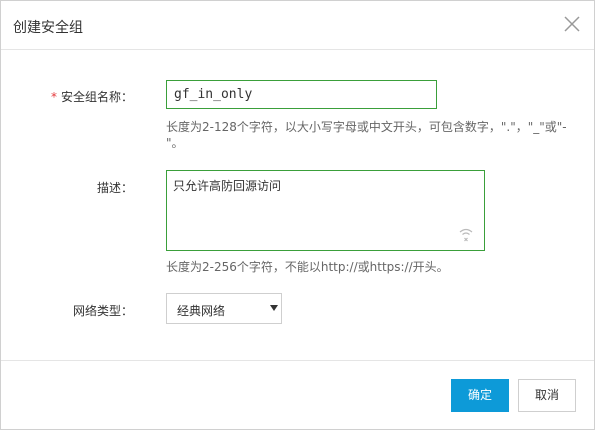  What do you see at coordinates (301, 94) in the screenshot?
I see `security-group-name-input` at bounding box center [301, 94].